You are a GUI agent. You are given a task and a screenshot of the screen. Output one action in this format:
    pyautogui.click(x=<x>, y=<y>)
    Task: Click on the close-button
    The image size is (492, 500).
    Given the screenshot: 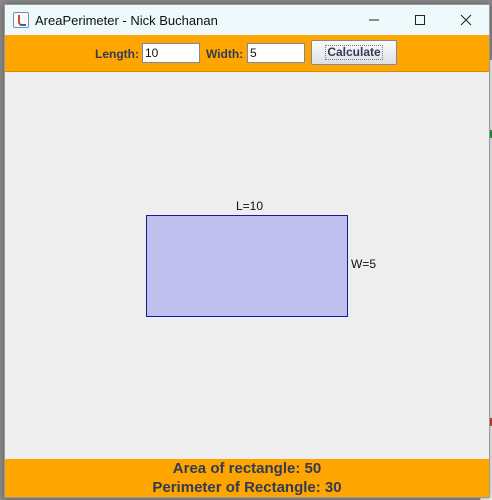 What is the action you would take?
    pyautogui.click(x=466, y=20)
    